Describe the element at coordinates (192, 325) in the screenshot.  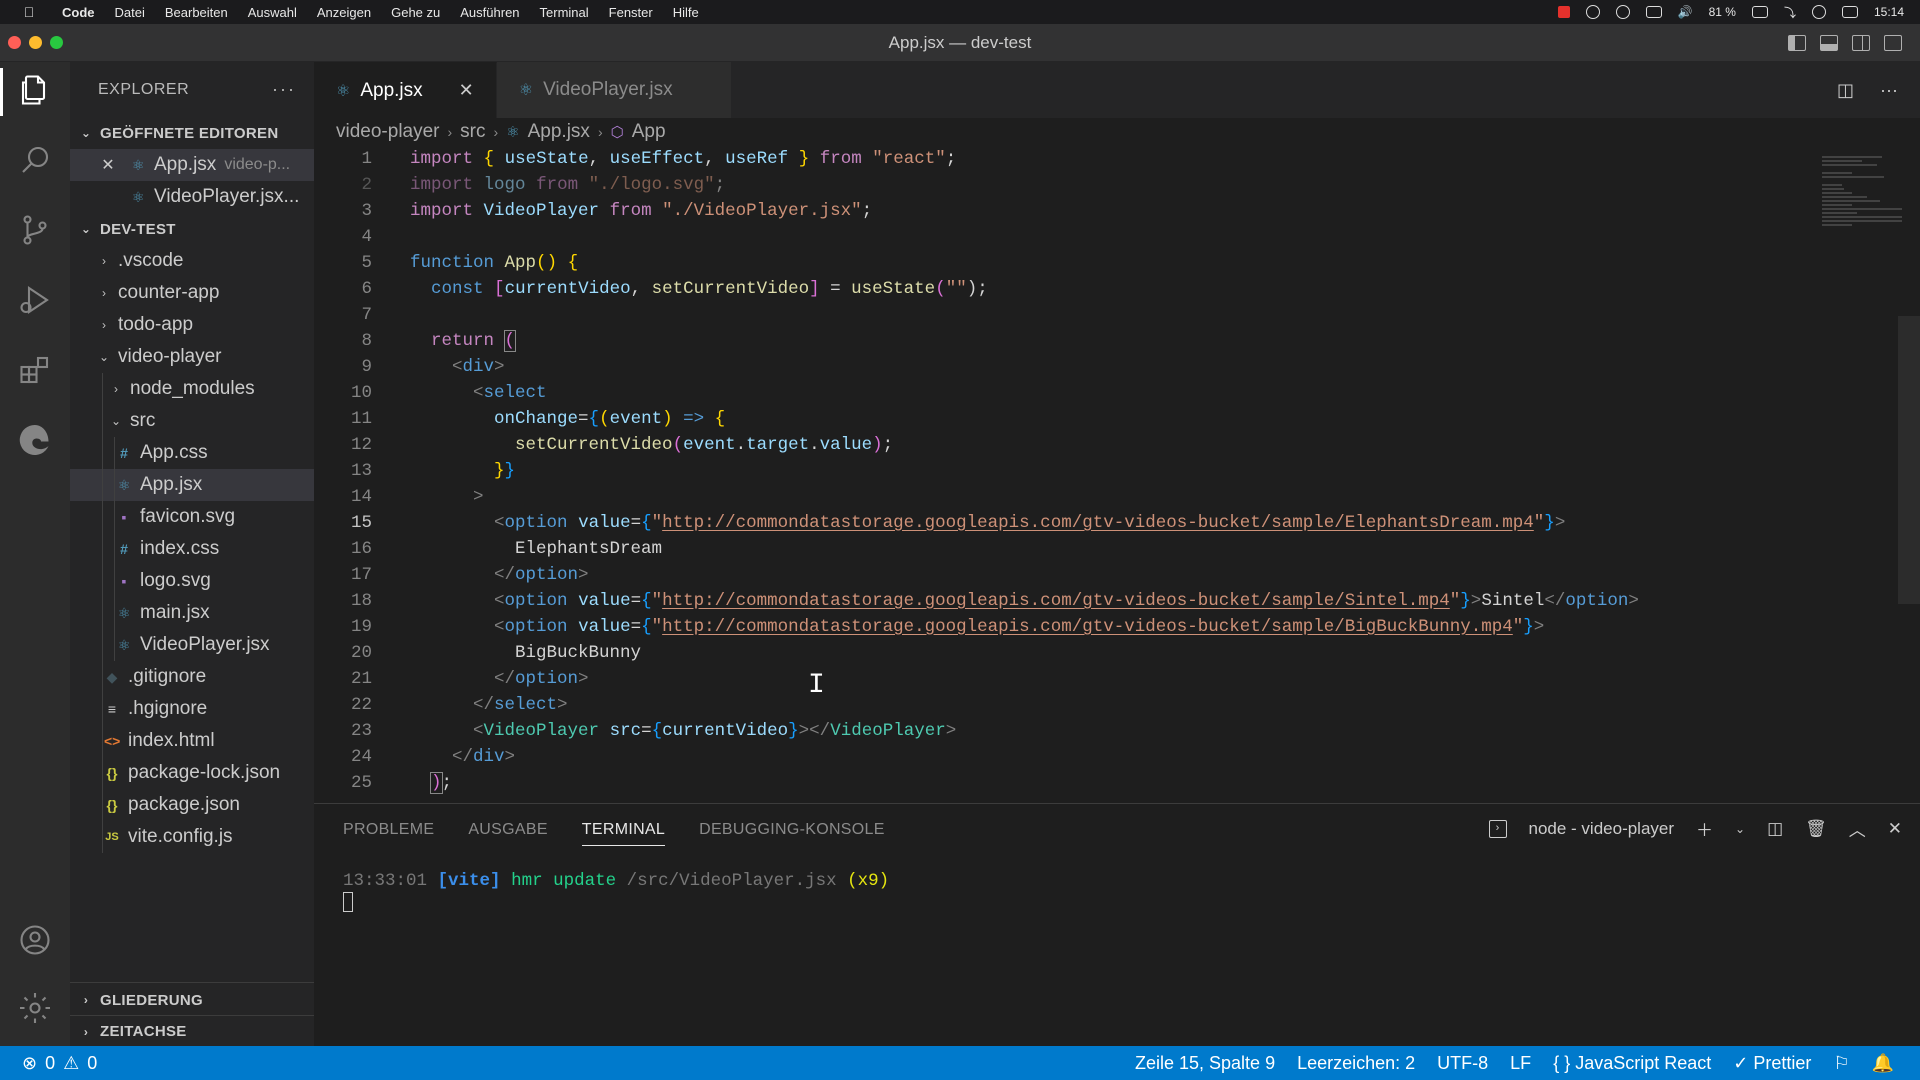
I see `tree-folder: › todo-app` at that location.